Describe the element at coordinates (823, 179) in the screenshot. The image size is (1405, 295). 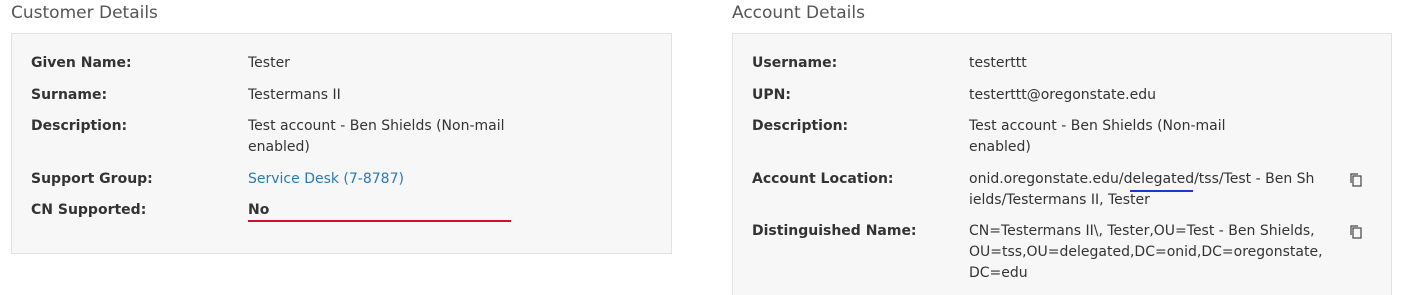
I see `account-location-label: Account Location:` at that location.